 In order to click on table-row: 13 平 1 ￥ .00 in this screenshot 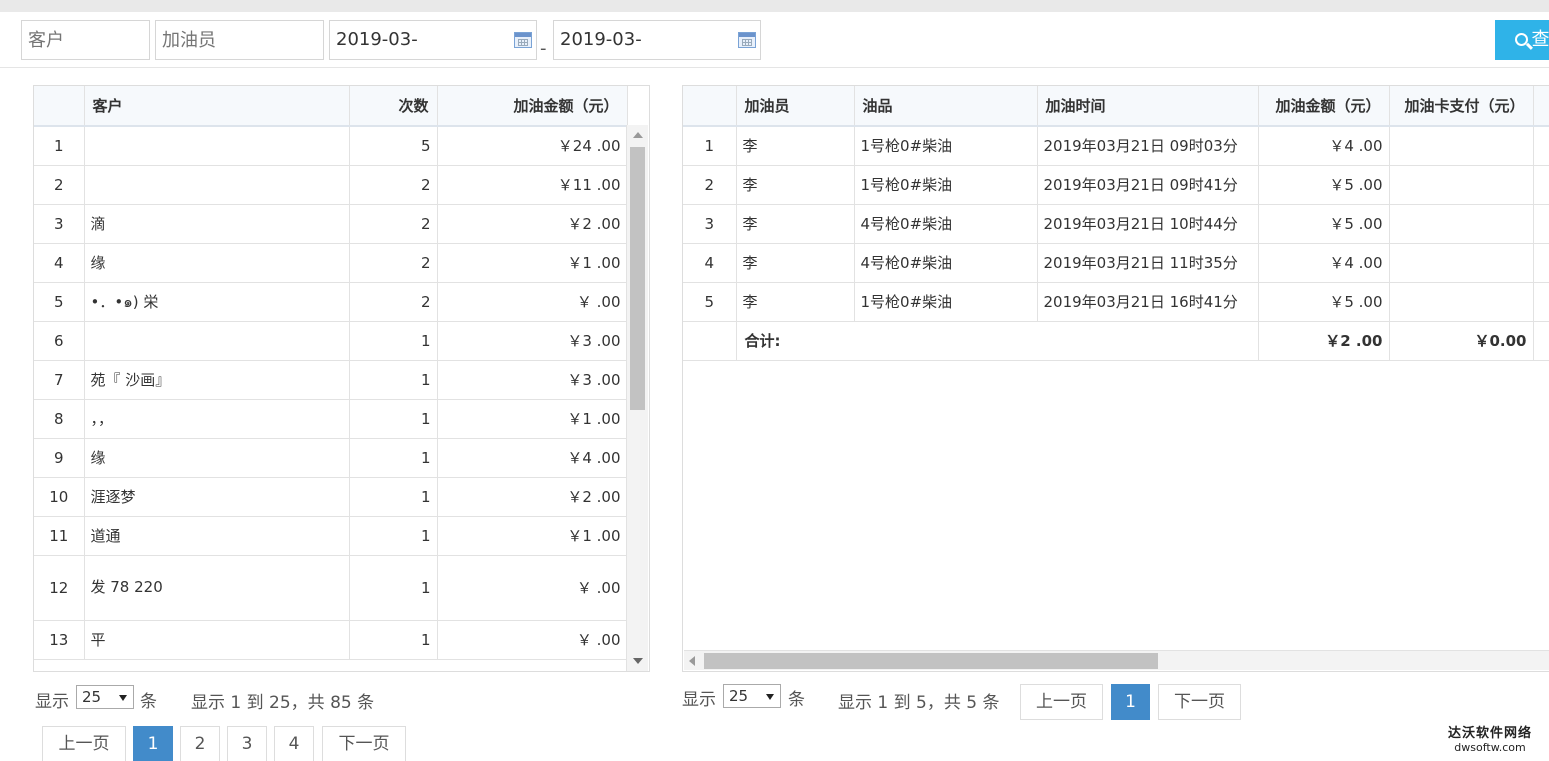, I will do `click(331, 640)`.